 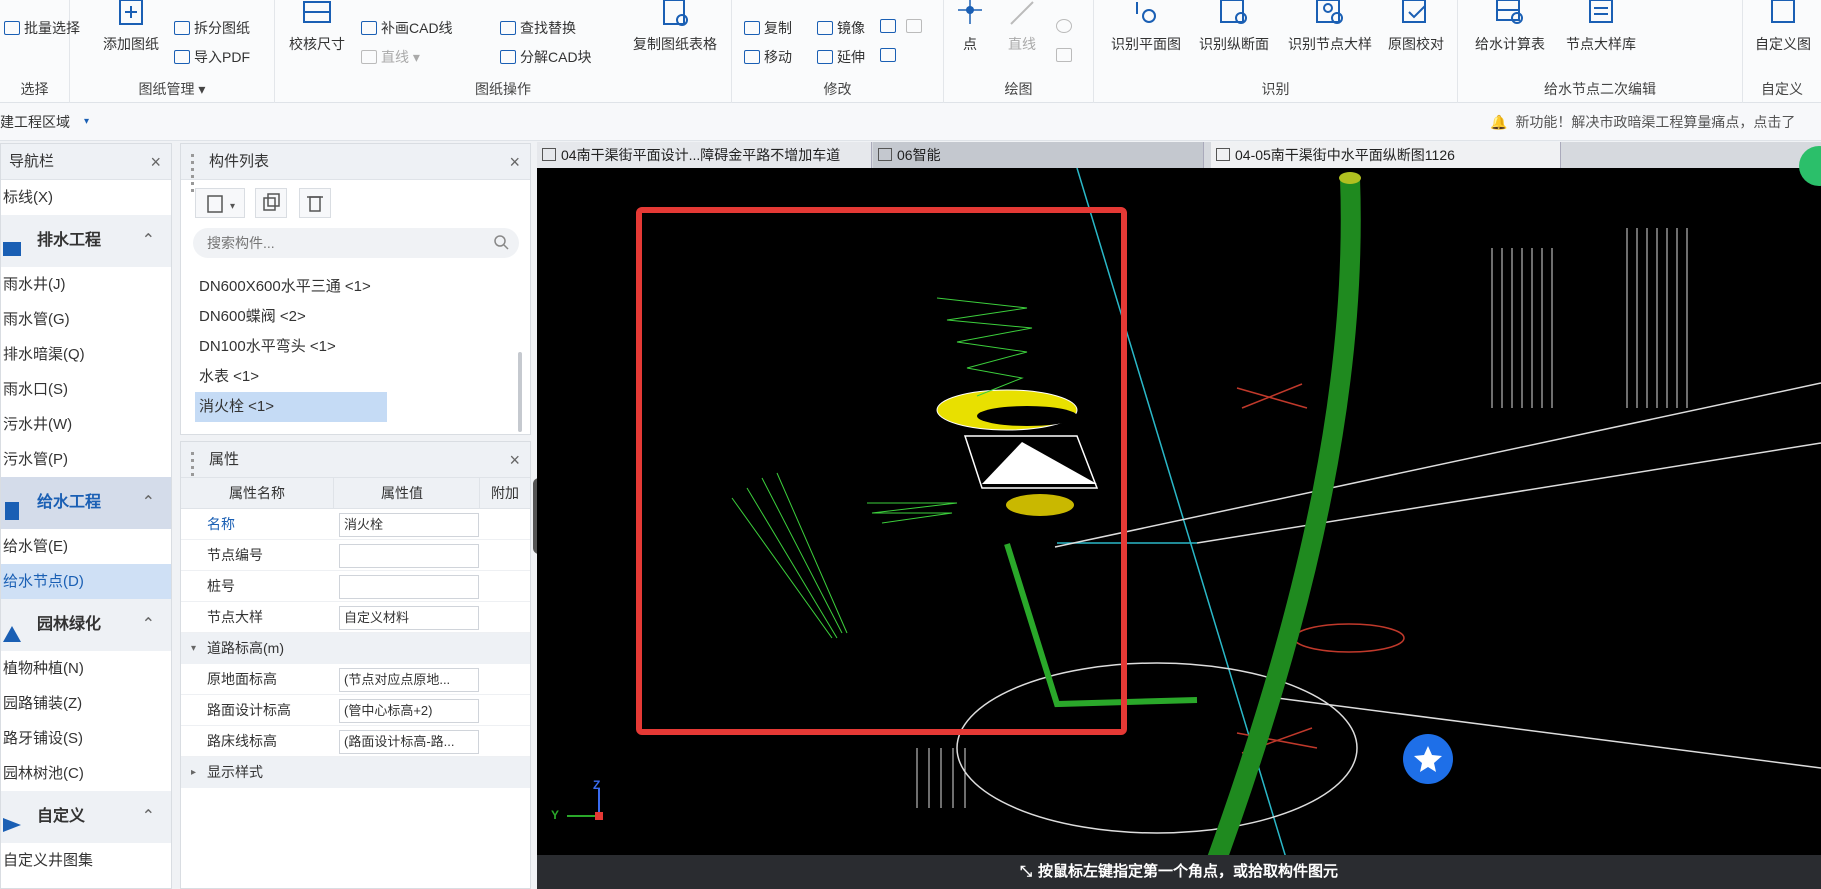 I want to click on property-row: 节点编号, so click(x=355, y=555).